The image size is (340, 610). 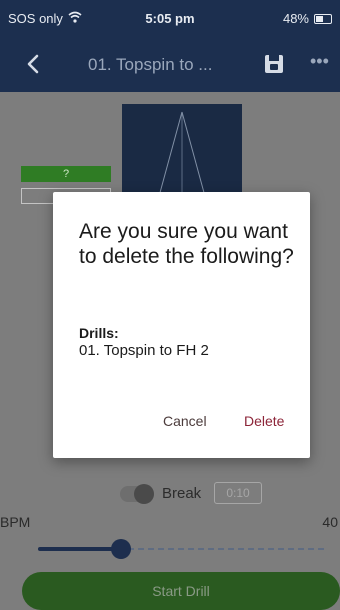 I want to click on drill-tag: ?, so click(x=66, y=174).